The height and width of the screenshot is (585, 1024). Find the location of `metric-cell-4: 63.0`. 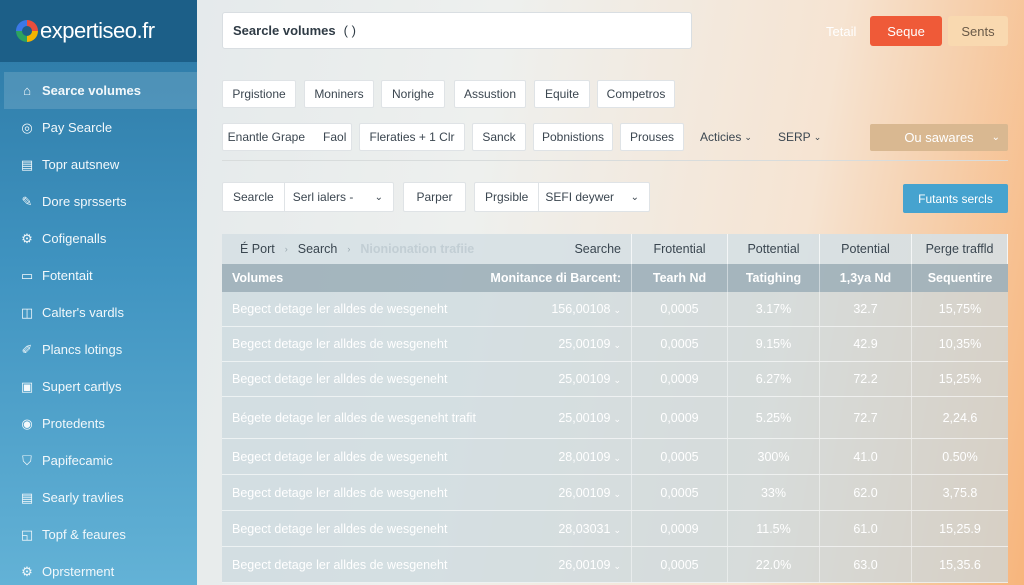

metric-cell-4: 63.0 is located at coordinates (866, 564).